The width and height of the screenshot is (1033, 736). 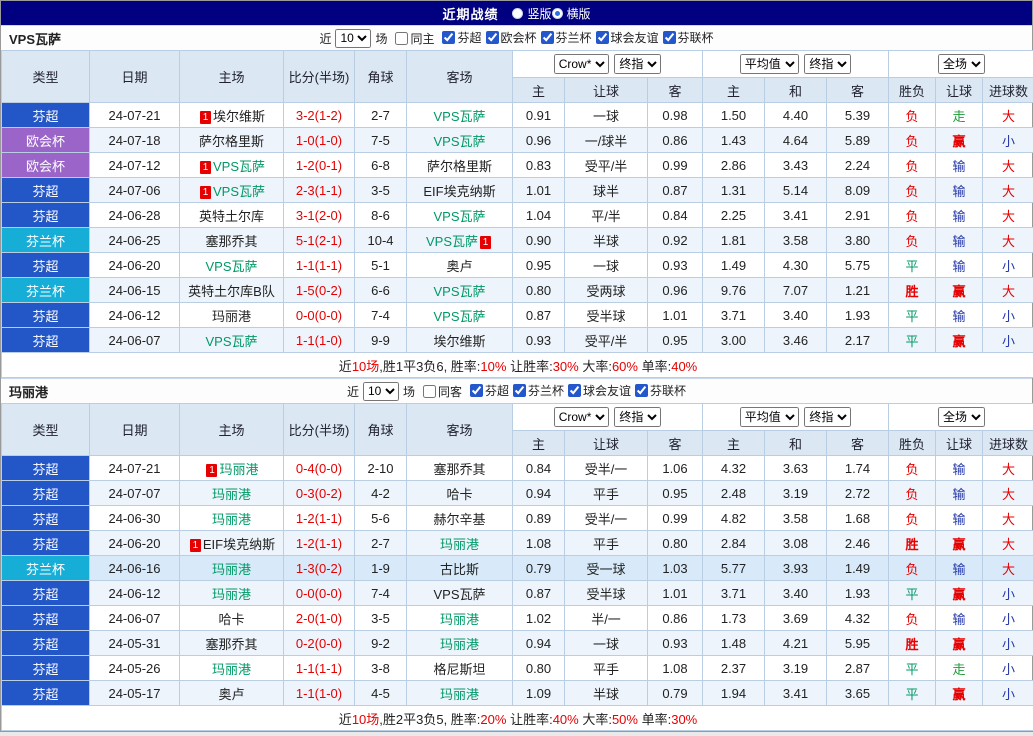 What do you see at coordinates (134, 240) in the screenshot?
I see `date-cell: 24-06-25` at bounding box center [134, 240].